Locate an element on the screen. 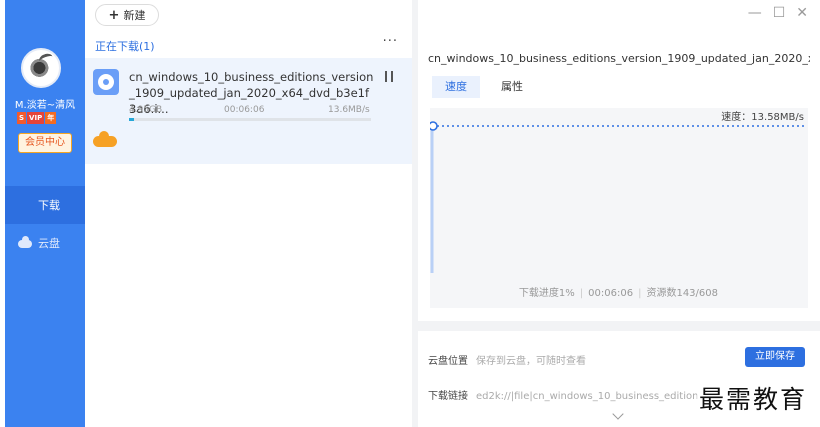  sidebar-item-download: 下载 is located at coordinates (45, 205).